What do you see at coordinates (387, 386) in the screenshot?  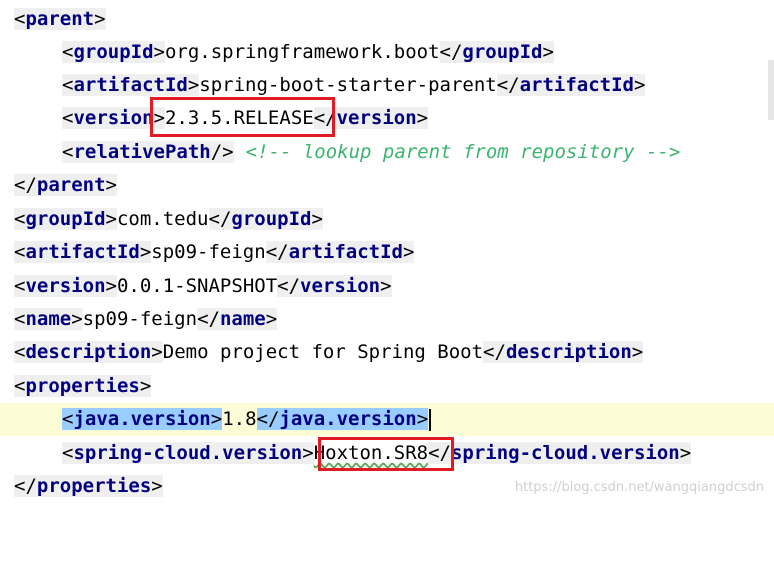 I see `code-line: <properties>` at bounding box center [387, 386].